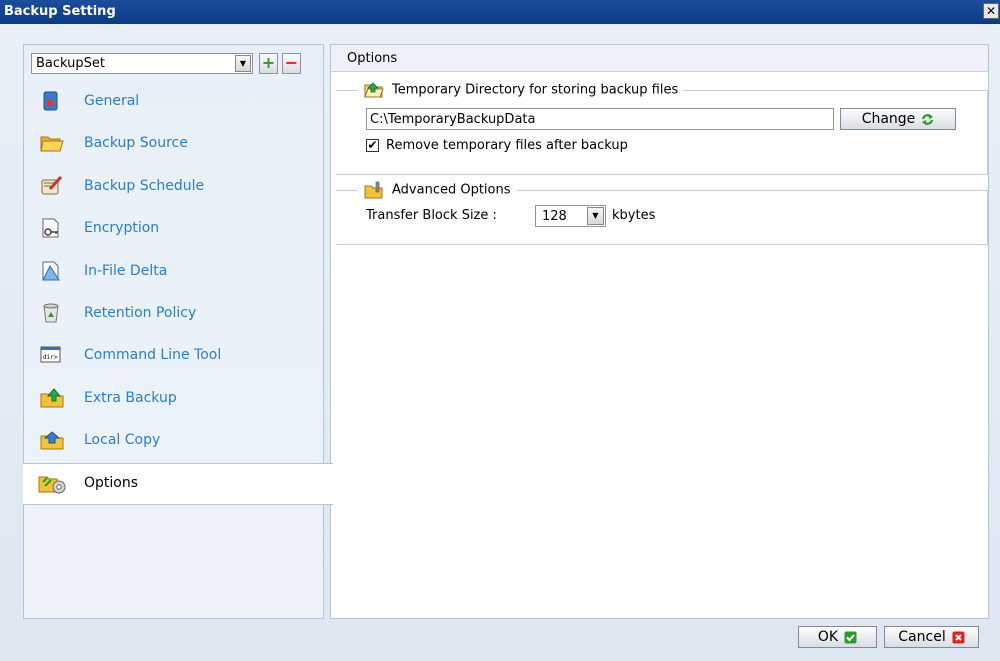 The image size is (1000, 661). What do you see at coordinates (111, 482) in the screenshot?
I see `sidebar-item-label: Options` at bounding box center [111, 482].